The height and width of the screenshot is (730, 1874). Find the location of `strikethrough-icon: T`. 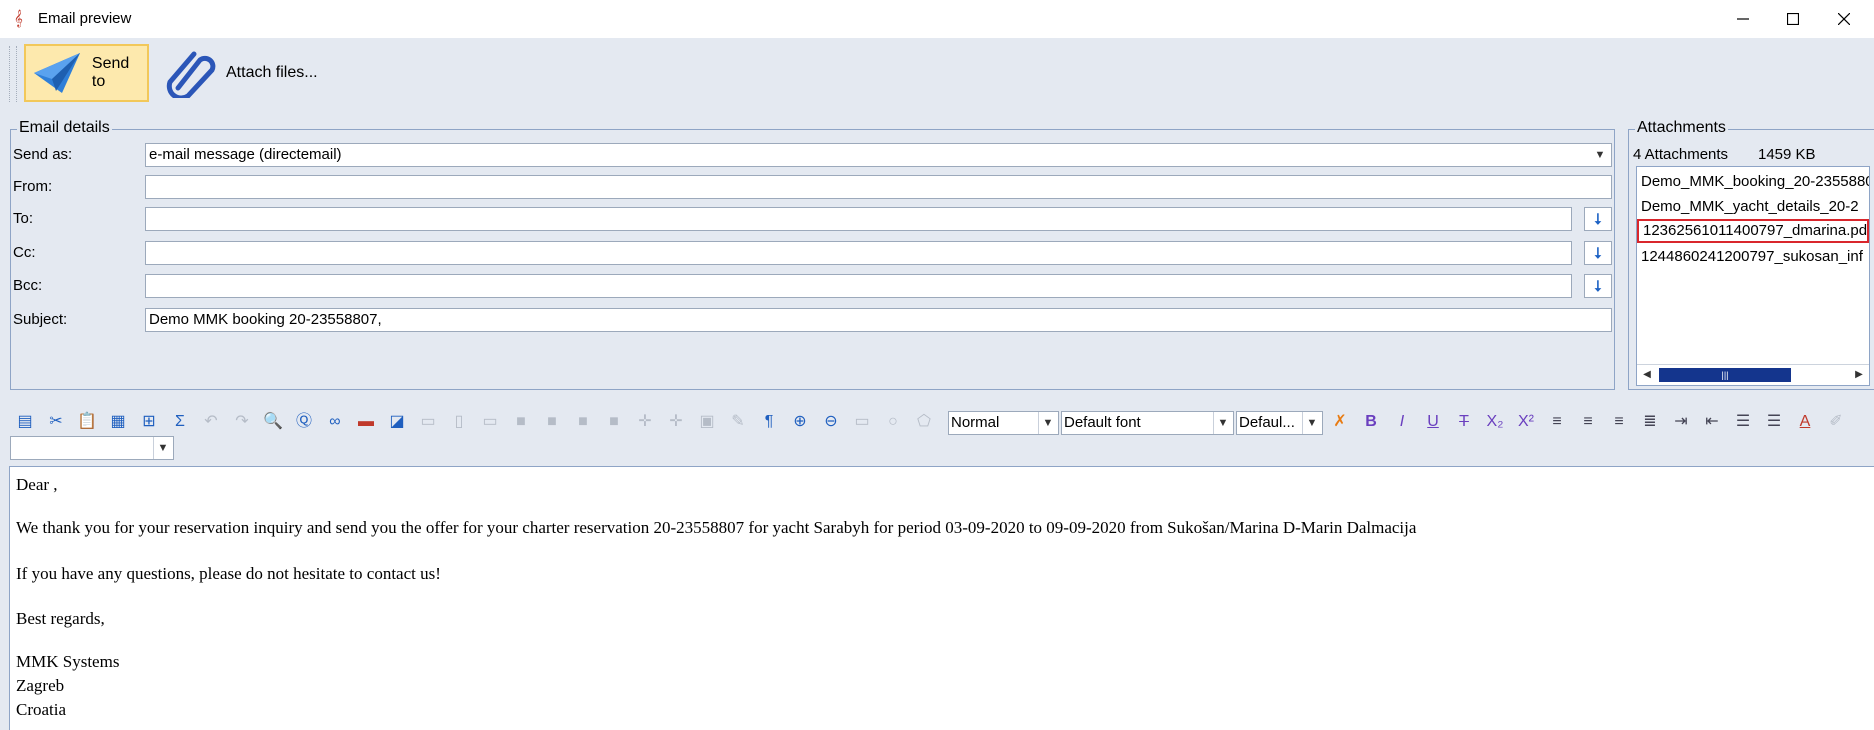

strikethrough-icon: T is located at coordinates (1464, 422).